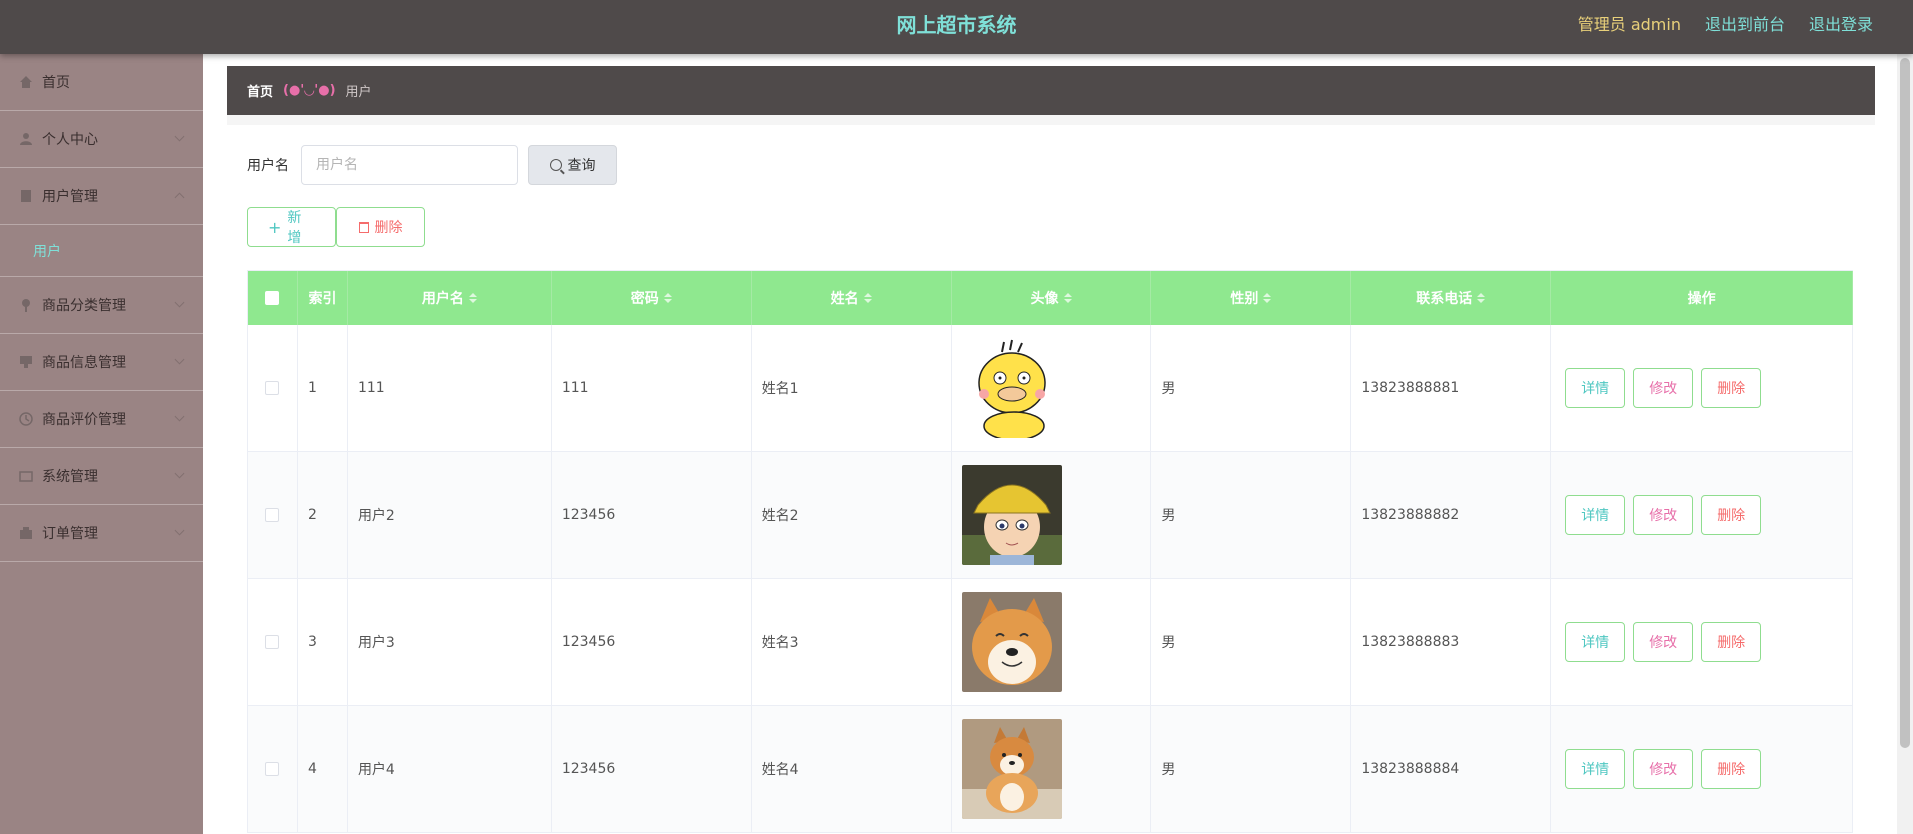  I want to click on search-label: 用户名, so click(268, 166).